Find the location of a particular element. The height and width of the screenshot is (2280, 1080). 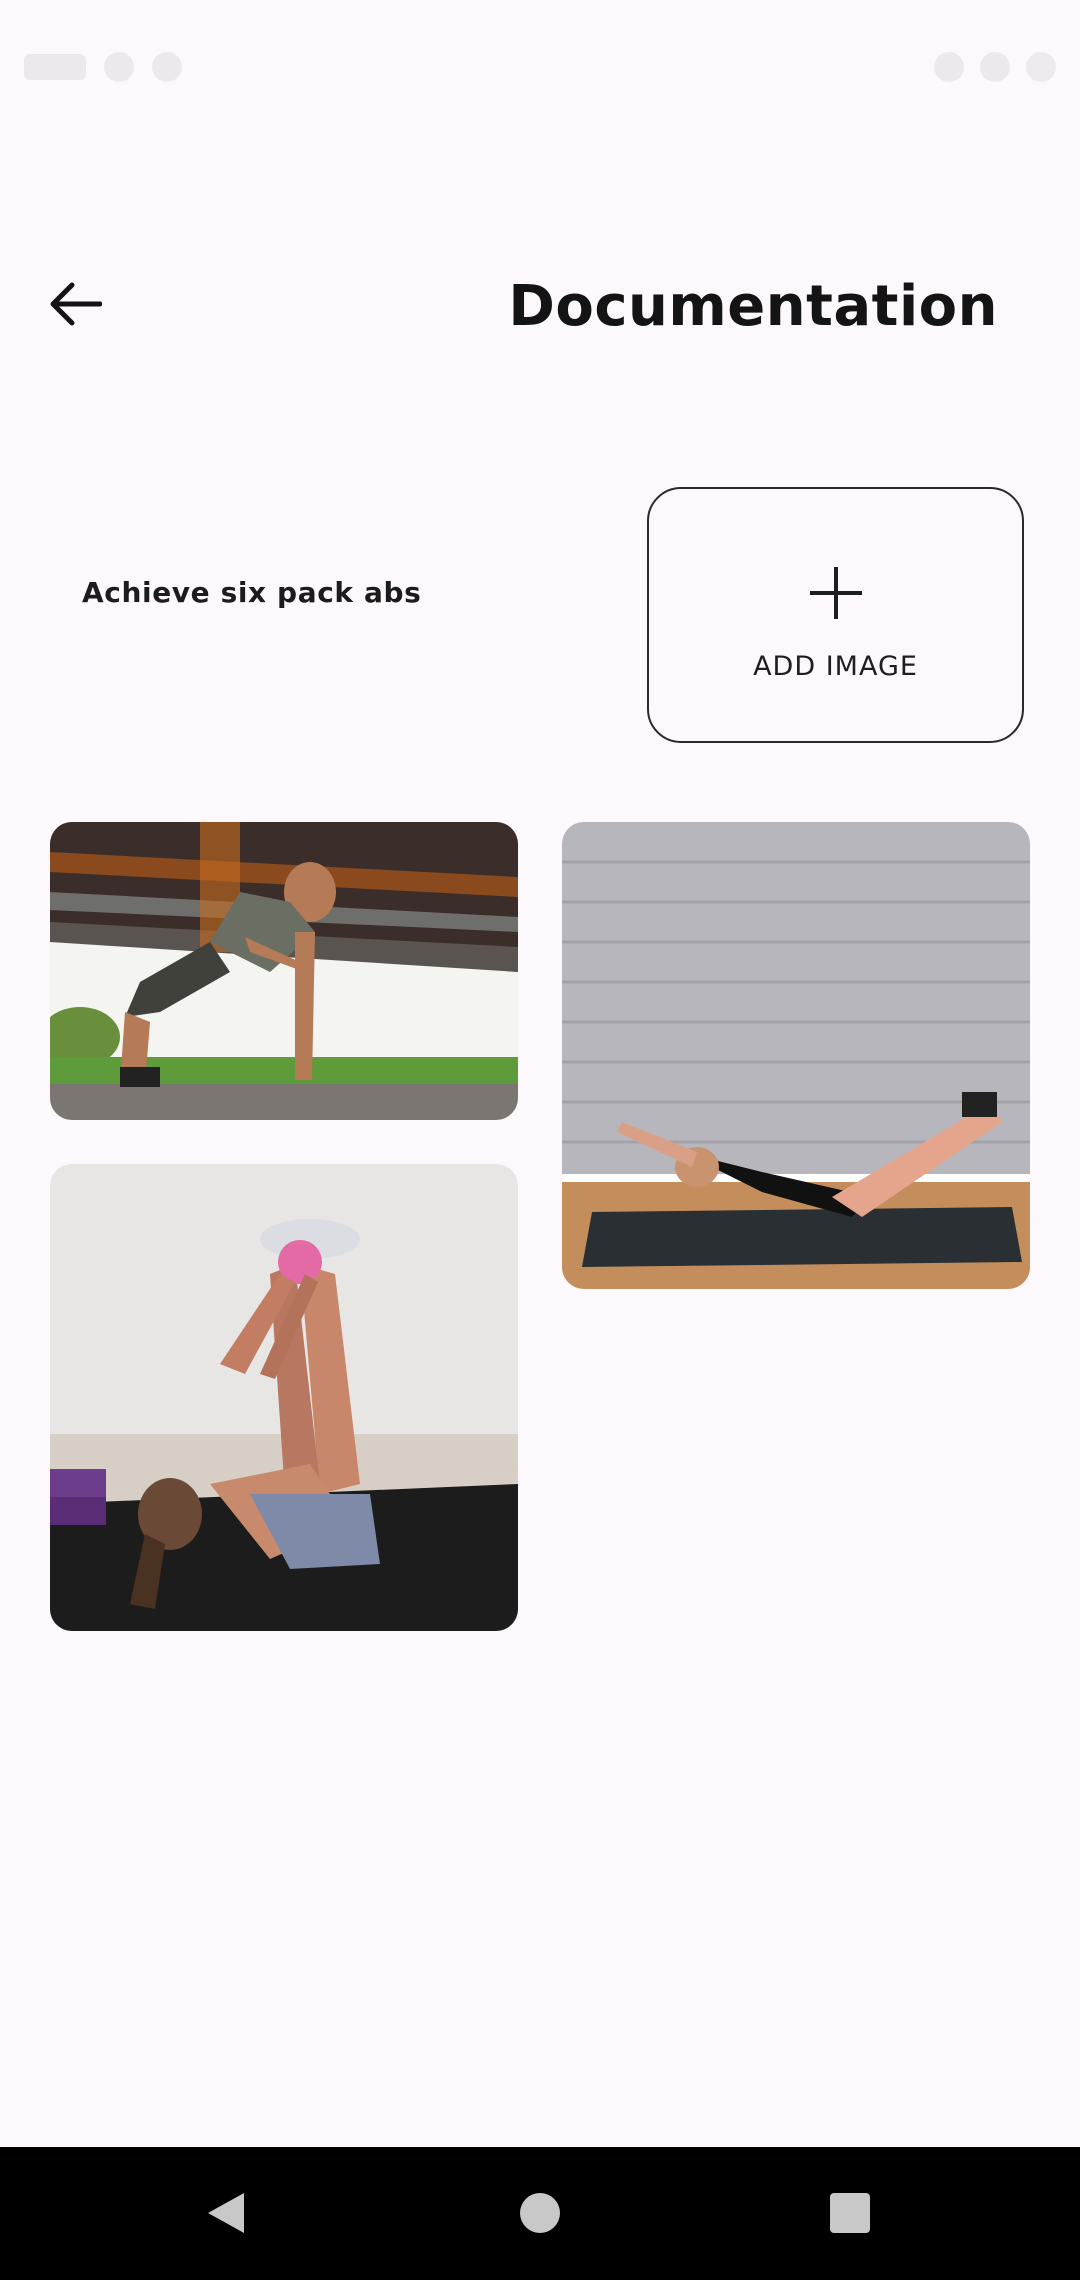

gallery-image-v-ups is located at coordinates (796, 1055).